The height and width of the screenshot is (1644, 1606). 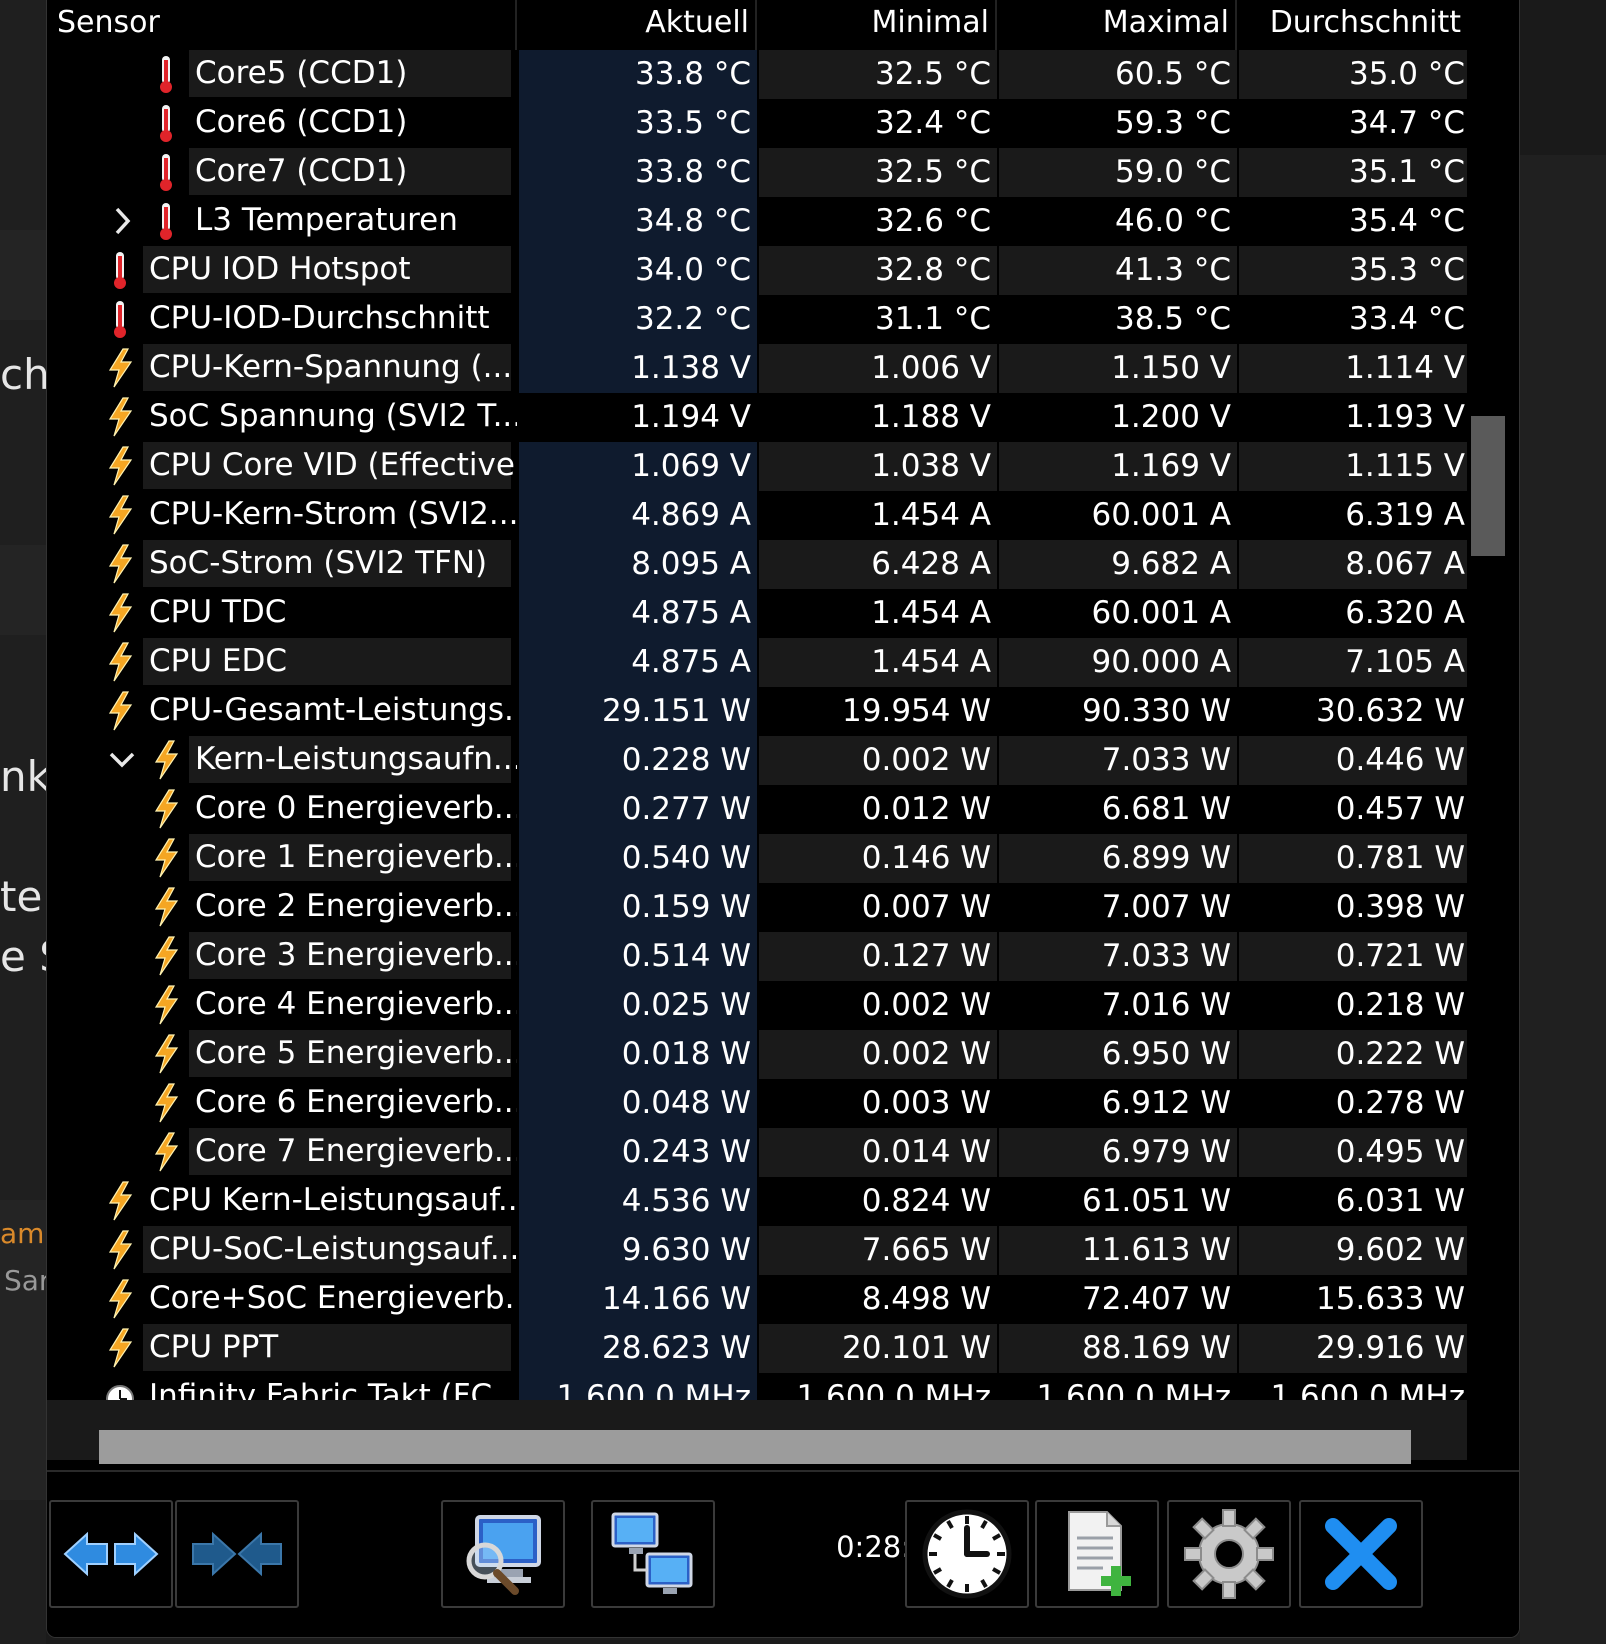 I want to click on table-row: Core6 (CCD1) 33.5 °C 32.4 °C 59.3 °C 34.7 °C, so click(x=757, y=123).